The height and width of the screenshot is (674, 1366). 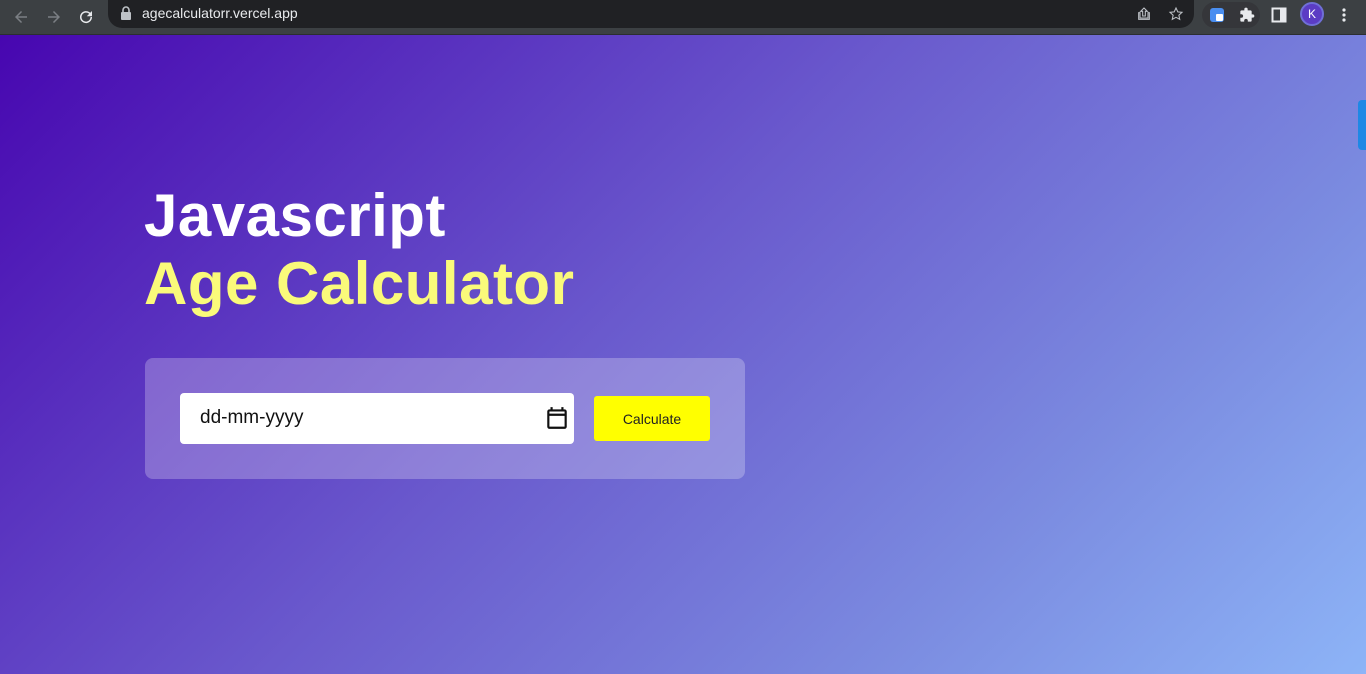 I want to click on calculate-button: Calculate, so click(x=652, y=418).